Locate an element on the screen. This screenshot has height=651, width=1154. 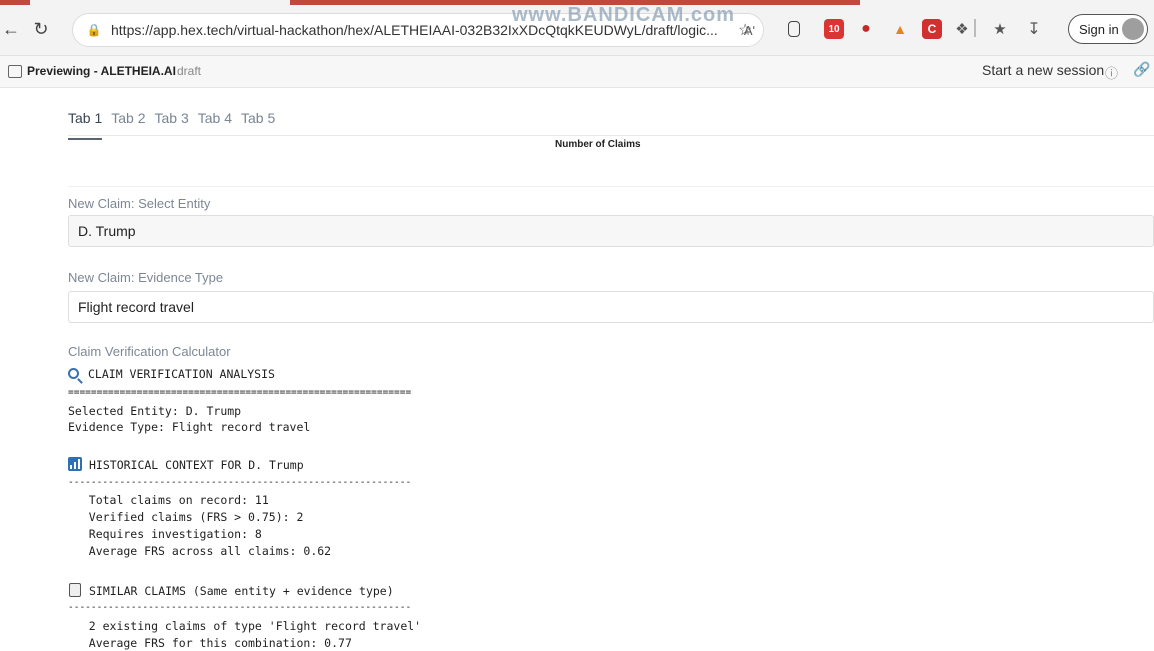
start-session-button: Start a new session is located at coordinates (1043, 70).